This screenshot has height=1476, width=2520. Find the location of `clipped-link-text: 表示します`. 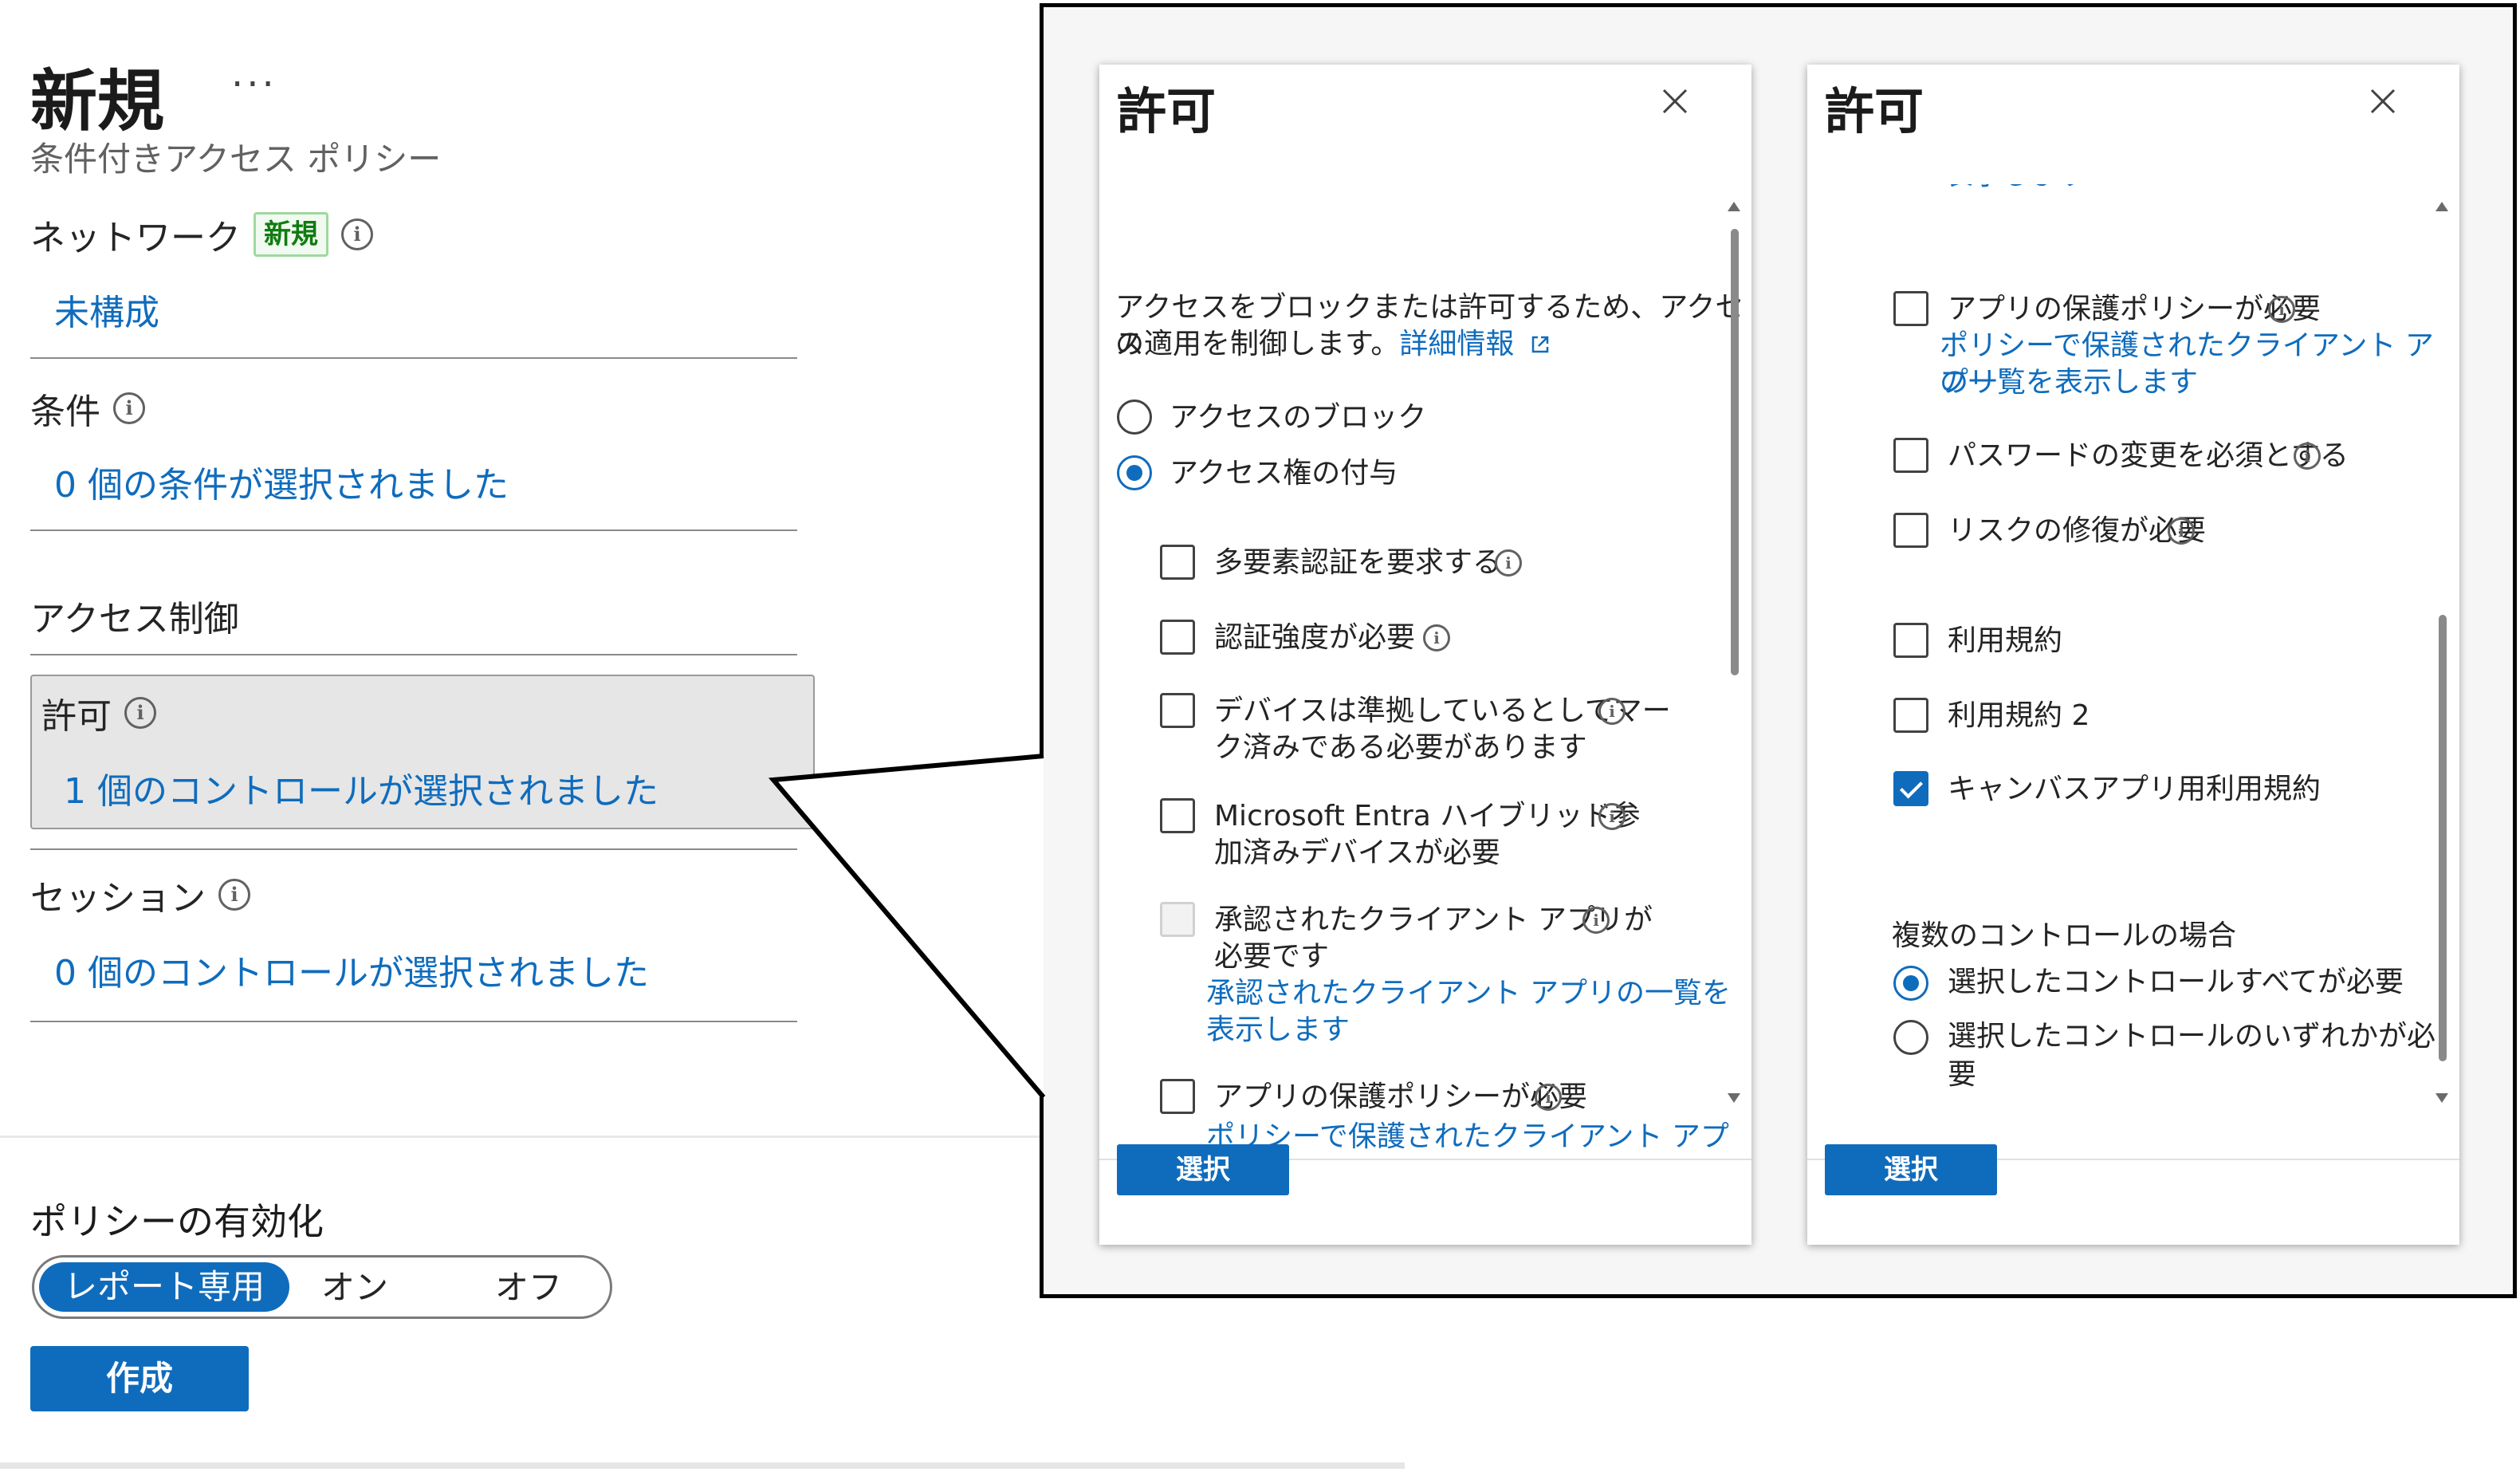

clipped-link-text: 表示します is located at coordinates (2016, 189).